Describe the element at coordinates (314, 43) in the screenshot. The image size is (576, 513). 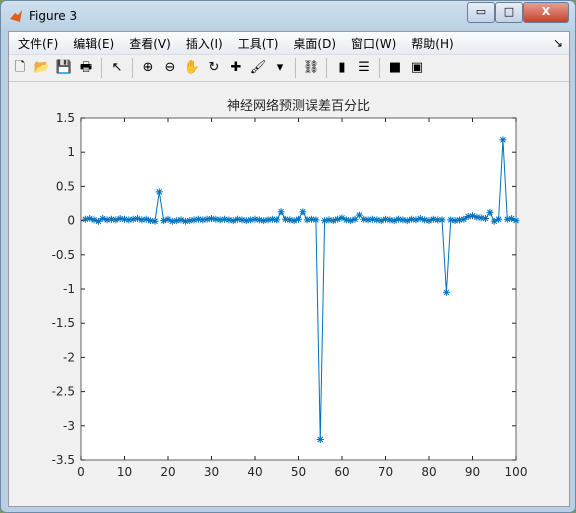
I see `menu-item-5: 桌面(D)` at that location.